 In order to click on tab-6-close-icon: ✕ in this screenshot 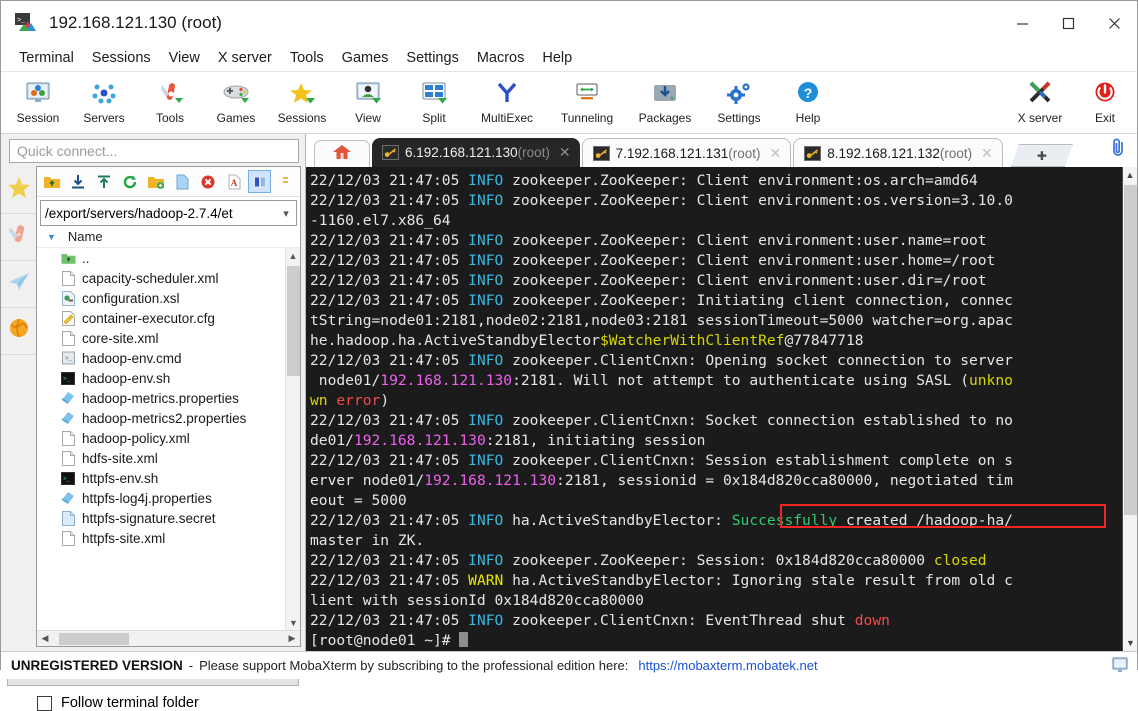, I will do `click(565, 152)`.